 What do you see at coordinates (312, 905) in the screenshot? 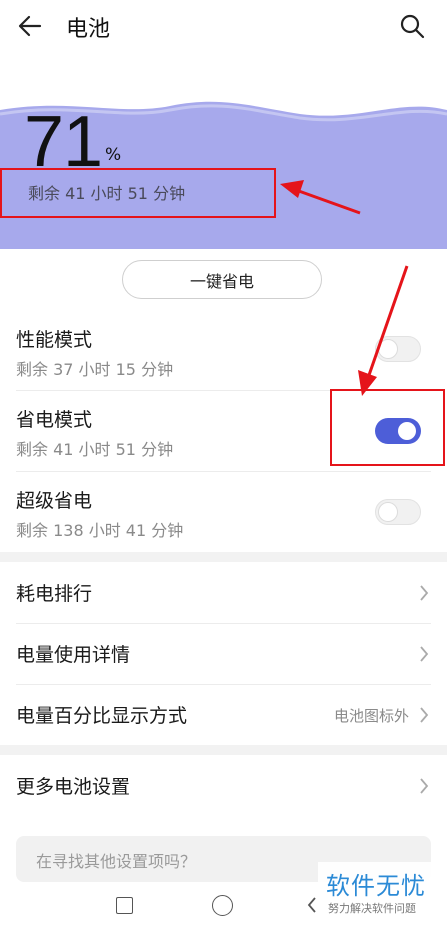
I see `nav-back-icon` at bounding box center [312, 905].